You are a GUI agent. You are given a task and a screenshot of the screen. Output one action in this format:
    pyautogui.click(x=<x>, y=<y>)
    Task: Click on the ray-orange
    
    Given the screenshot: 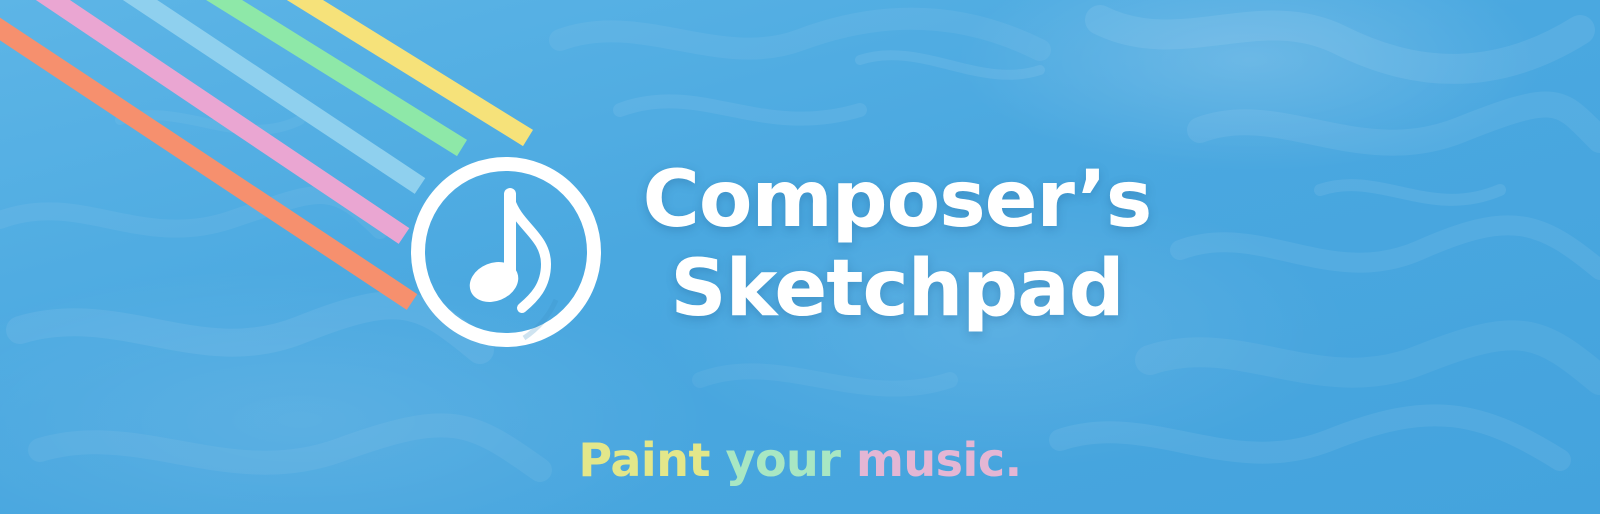 What is the action you would take?
    pyautogui.click(x=209, y=163)
    